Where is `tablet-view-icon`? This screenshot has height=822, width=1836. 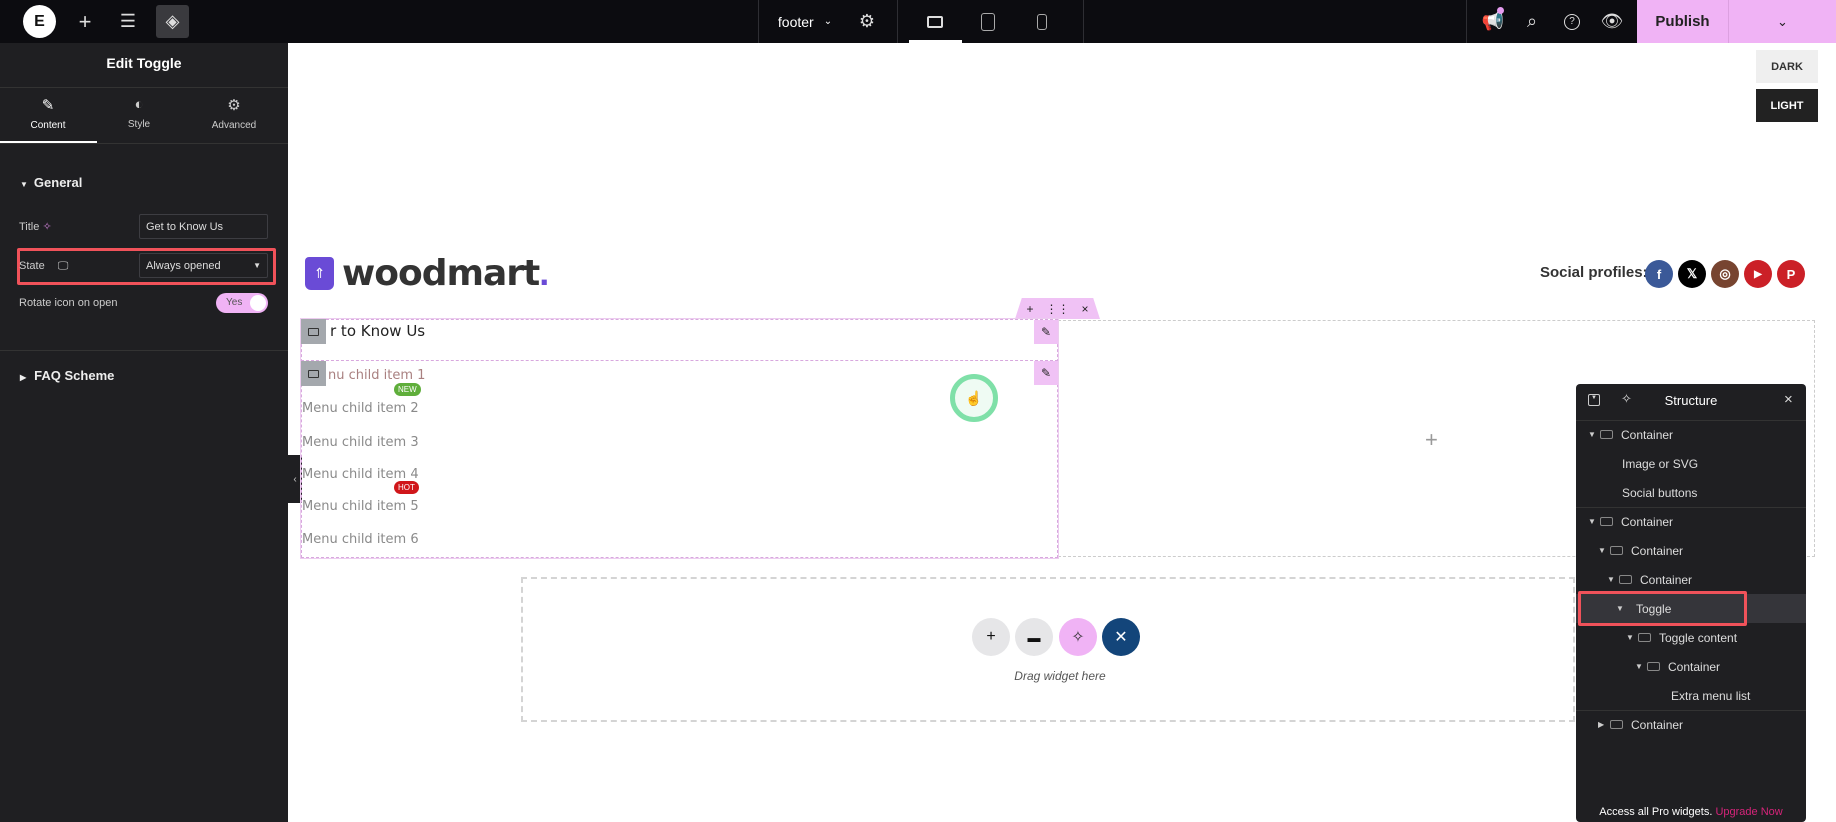 tablet-view-icon is located at coordinates (988, 21).